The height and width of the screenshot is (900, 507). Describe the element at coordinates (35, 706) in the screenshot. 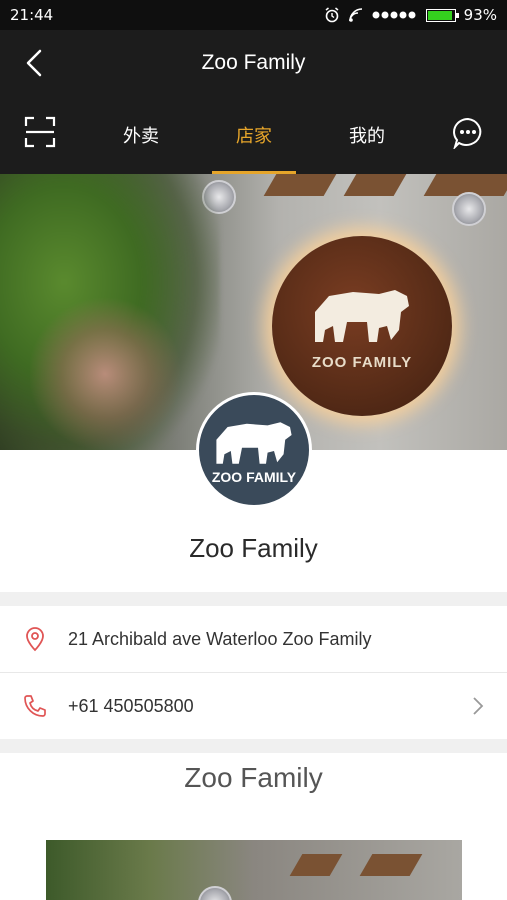

I see `phone-icon` at that location.